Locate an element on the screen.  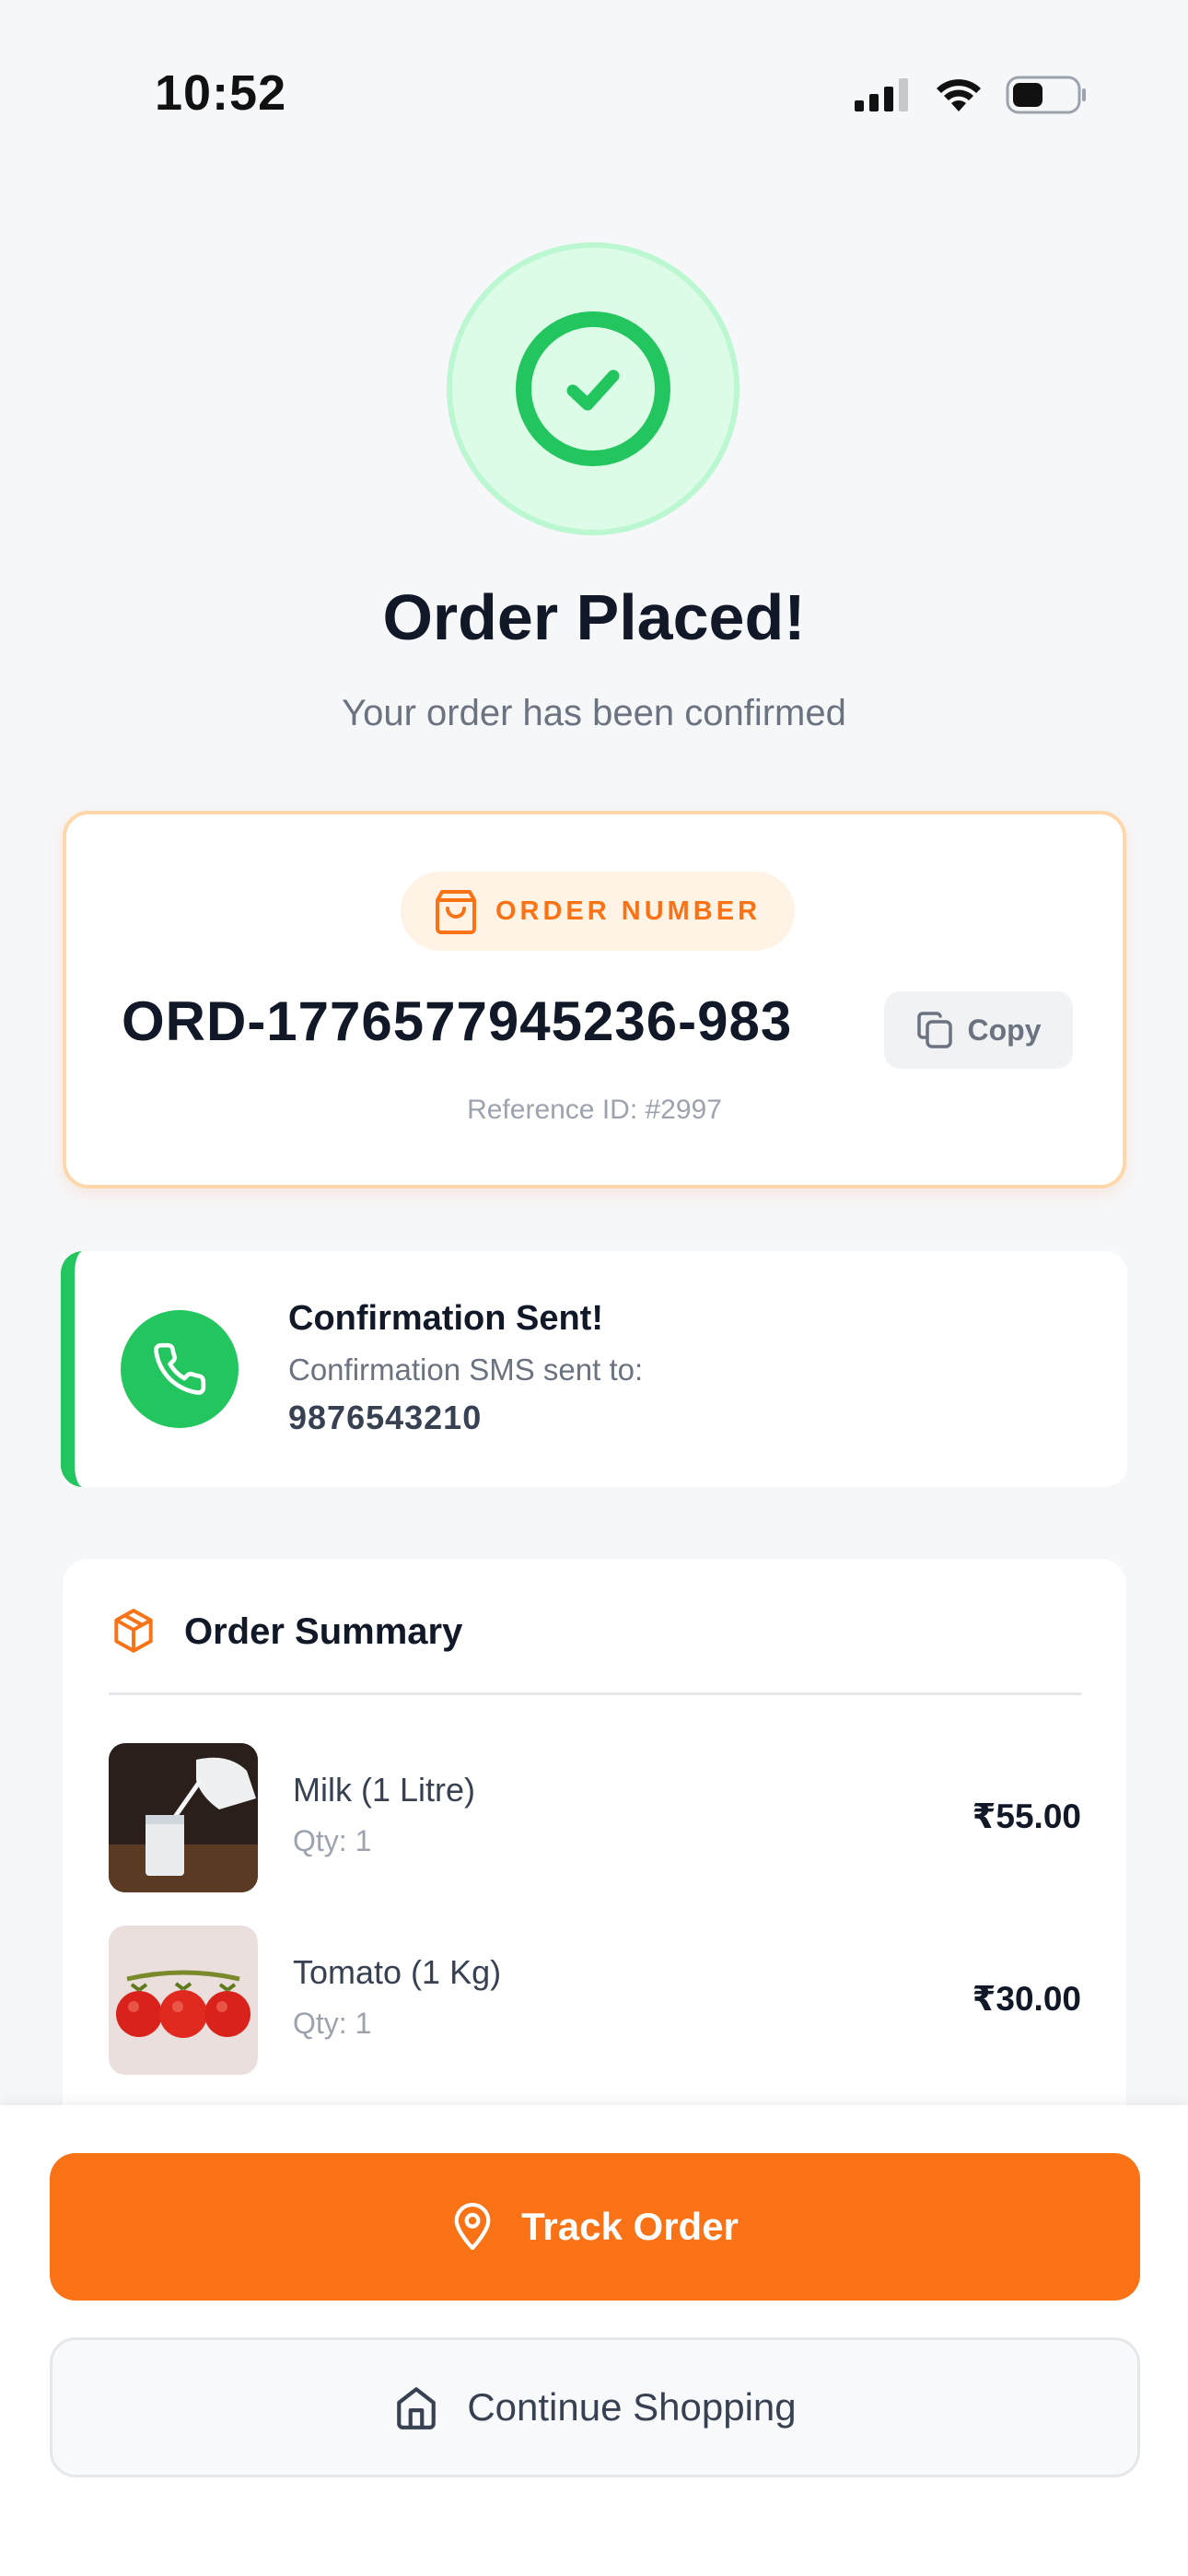
confirmation-phone: 9876543210 is located at coordinates (386, 1417).